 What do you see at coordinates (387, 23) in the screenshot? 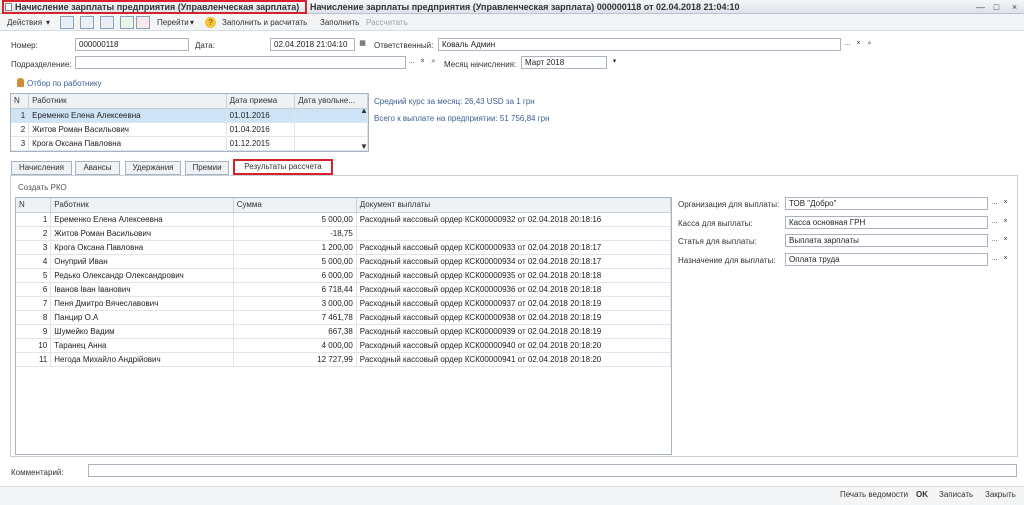
I see `calc-button: Рассчитать` at bounding box center [387, 23].